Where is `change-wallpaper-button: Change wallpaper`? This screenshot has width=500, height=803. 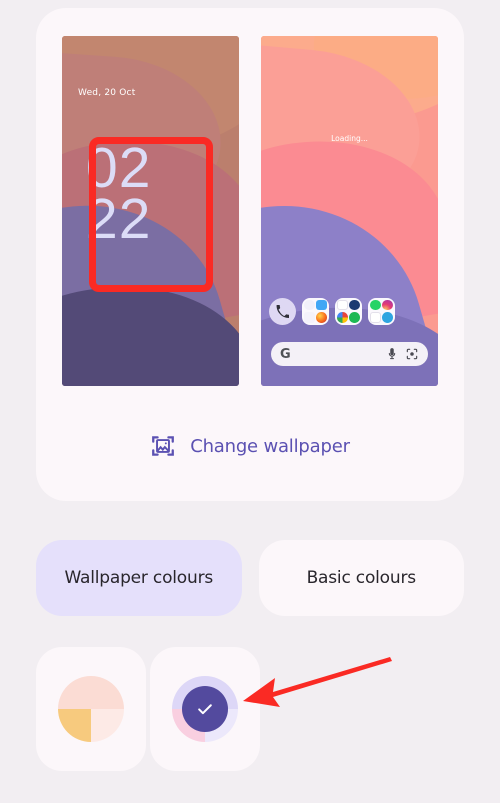 change-wallpaper-button: Change wallpaper is located at coordinates (250, 446).